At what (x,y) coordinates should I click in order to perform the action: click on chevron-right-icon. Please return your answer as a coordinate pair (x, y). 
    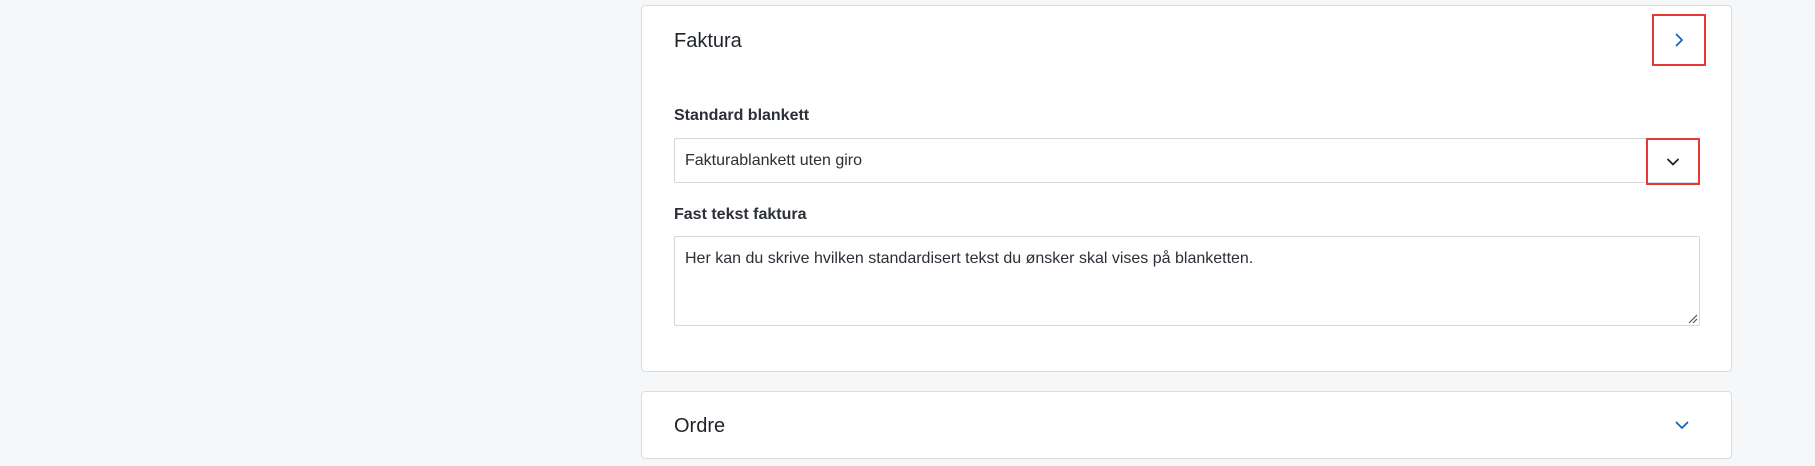
    Looking at the image, I should click on (1679, 40).